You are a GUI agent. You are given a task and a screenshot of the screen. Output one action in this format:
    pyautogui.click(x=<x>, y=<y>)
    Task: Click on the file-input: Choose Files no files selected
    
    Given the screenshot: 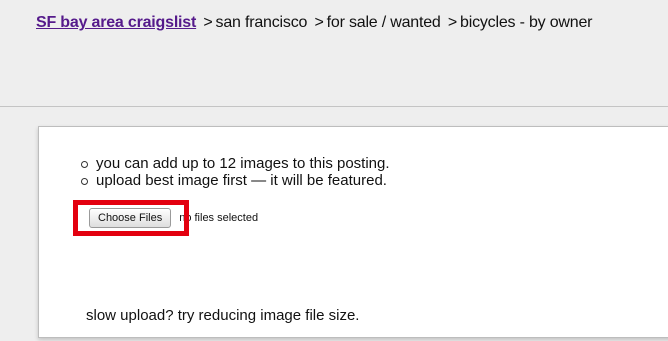 What is the action you would take?
    pyautogui.click(x=173, y=218)
    